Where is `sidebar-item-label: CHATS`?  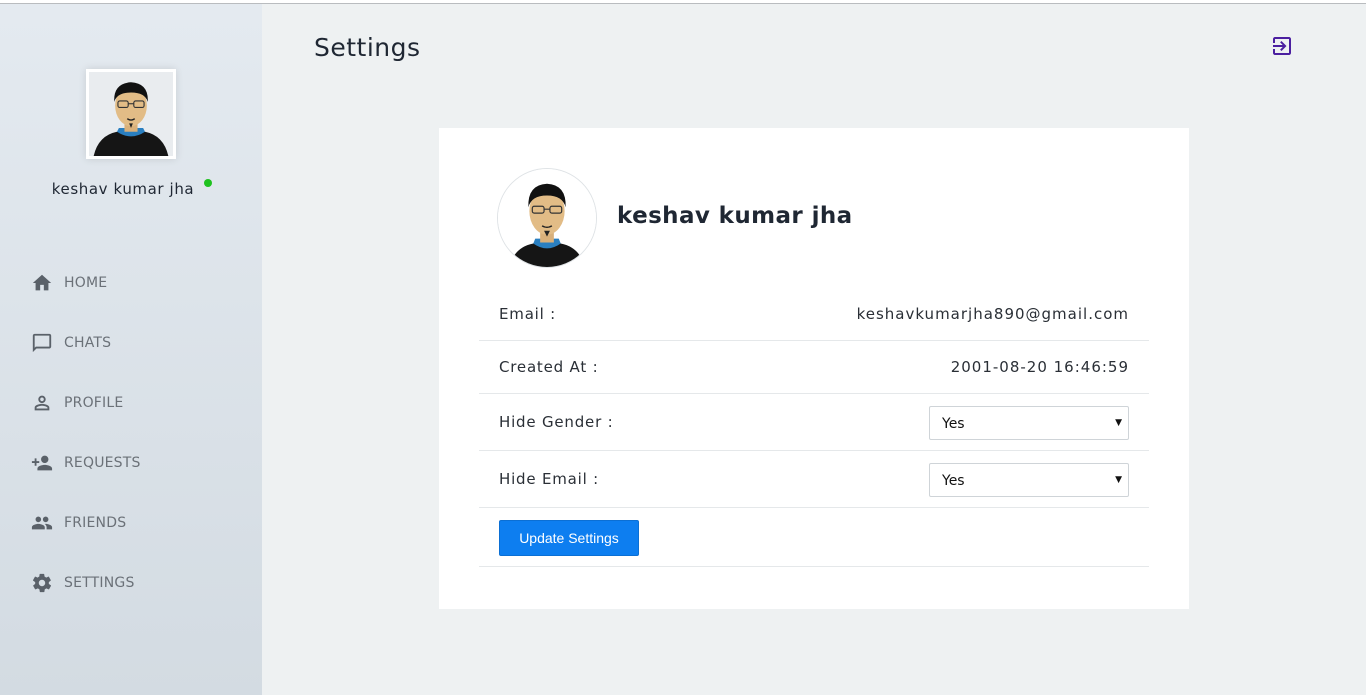
sidebar-item-label: CHATS is located at coordinates (88, 343).